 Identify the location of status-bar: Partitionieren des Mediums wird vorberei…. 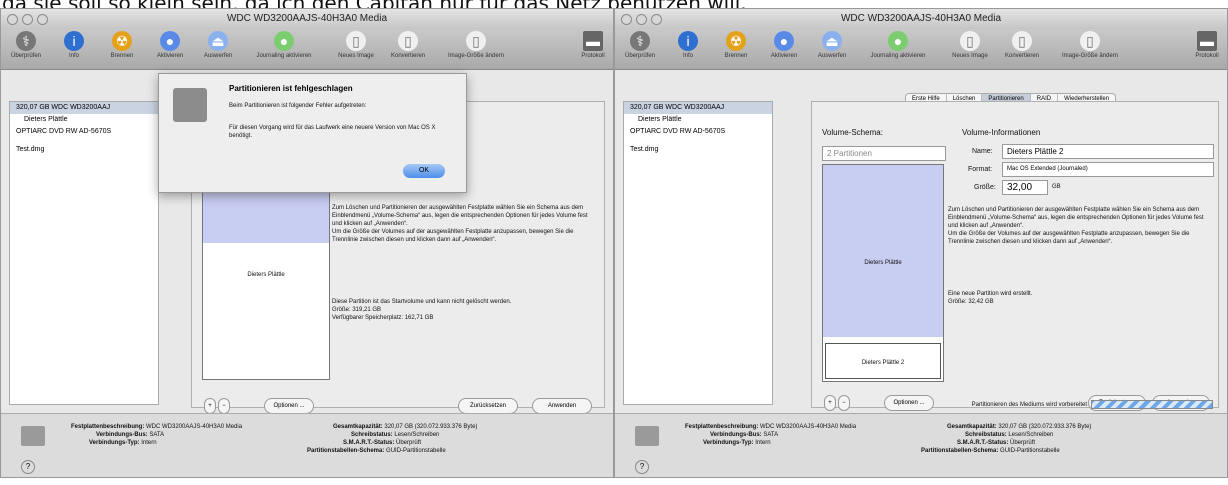
(921, 438).